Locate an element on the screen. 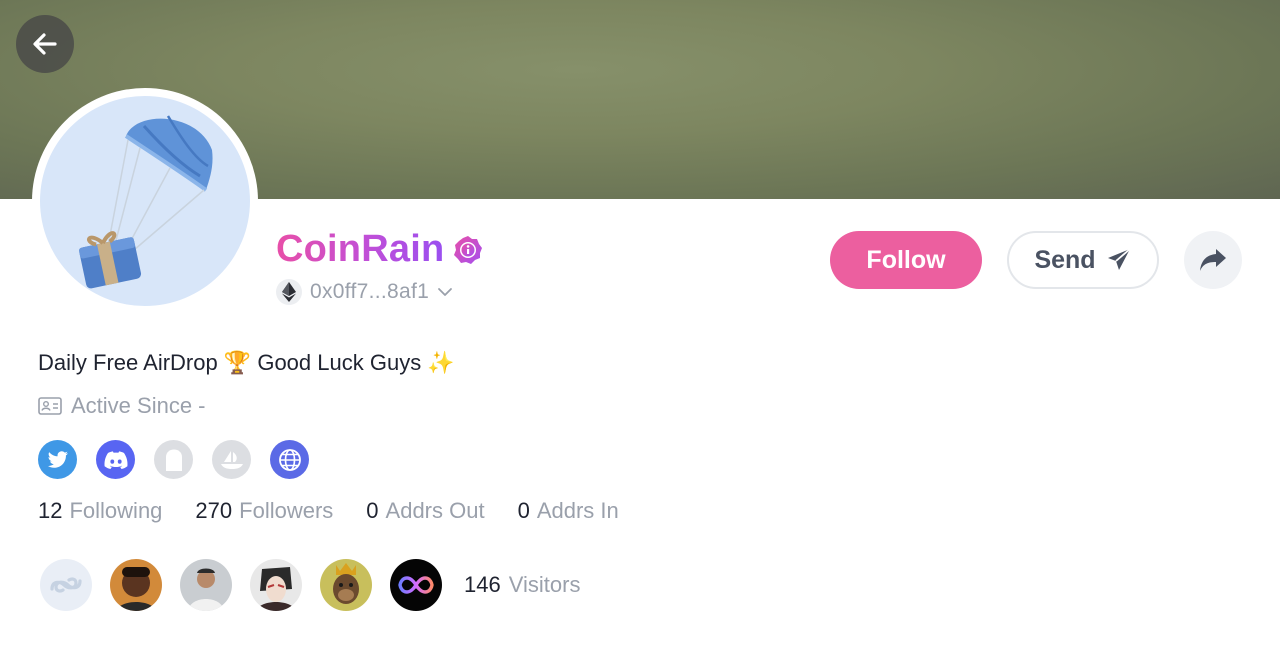 The width and height of the screenshot is (1280, 652). id-card-icon is located at coordinates (50, 406).